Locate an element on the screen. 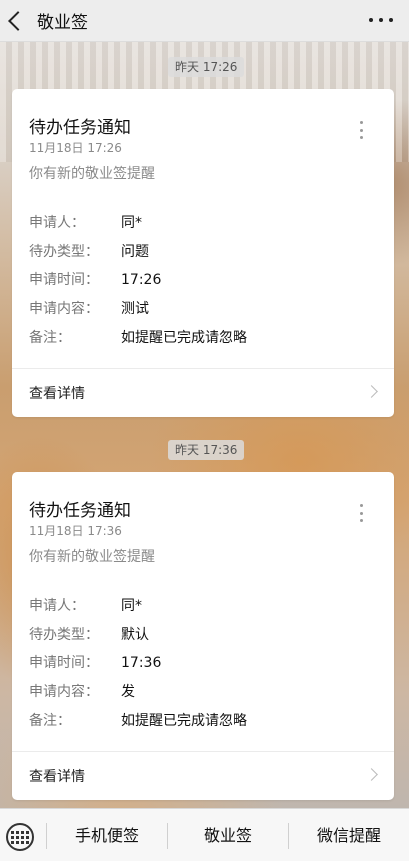 The image size is (409, 861). field-value: 17:26 is located at coordinates (141, 280).